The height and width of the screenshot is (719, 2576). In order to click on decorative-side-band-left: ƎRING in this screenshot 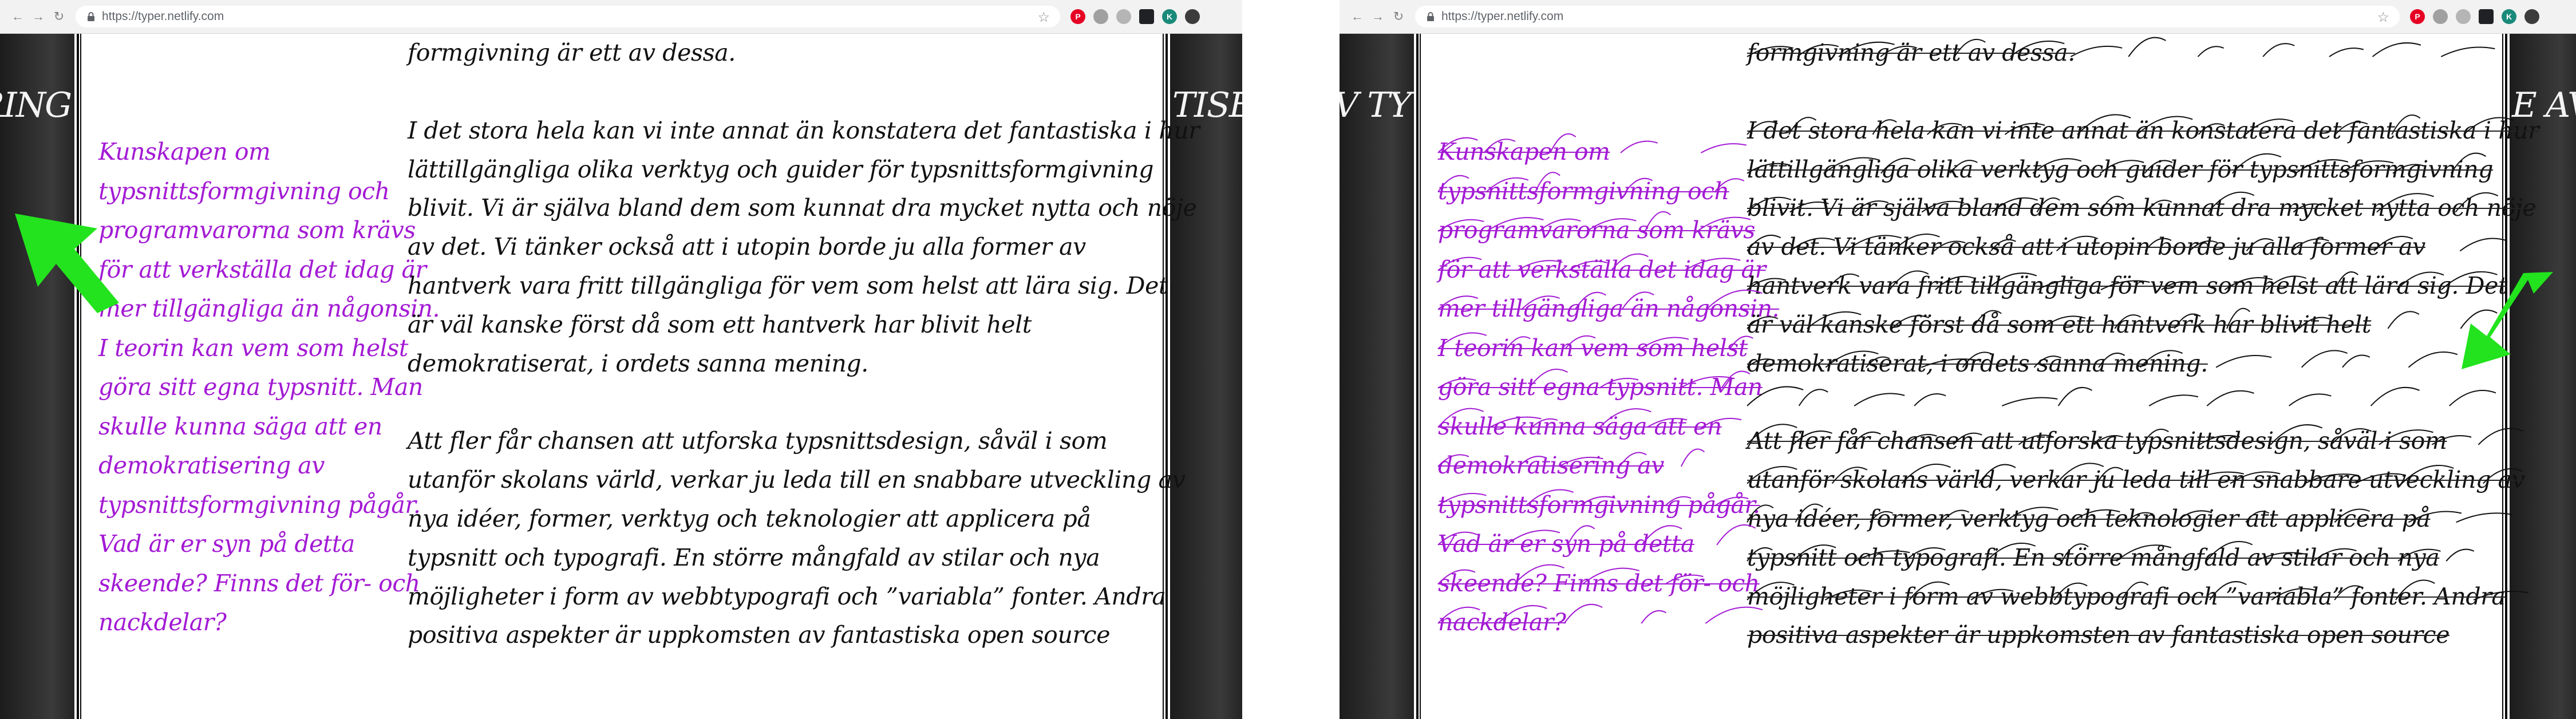, I will do `click(37, 376)`.